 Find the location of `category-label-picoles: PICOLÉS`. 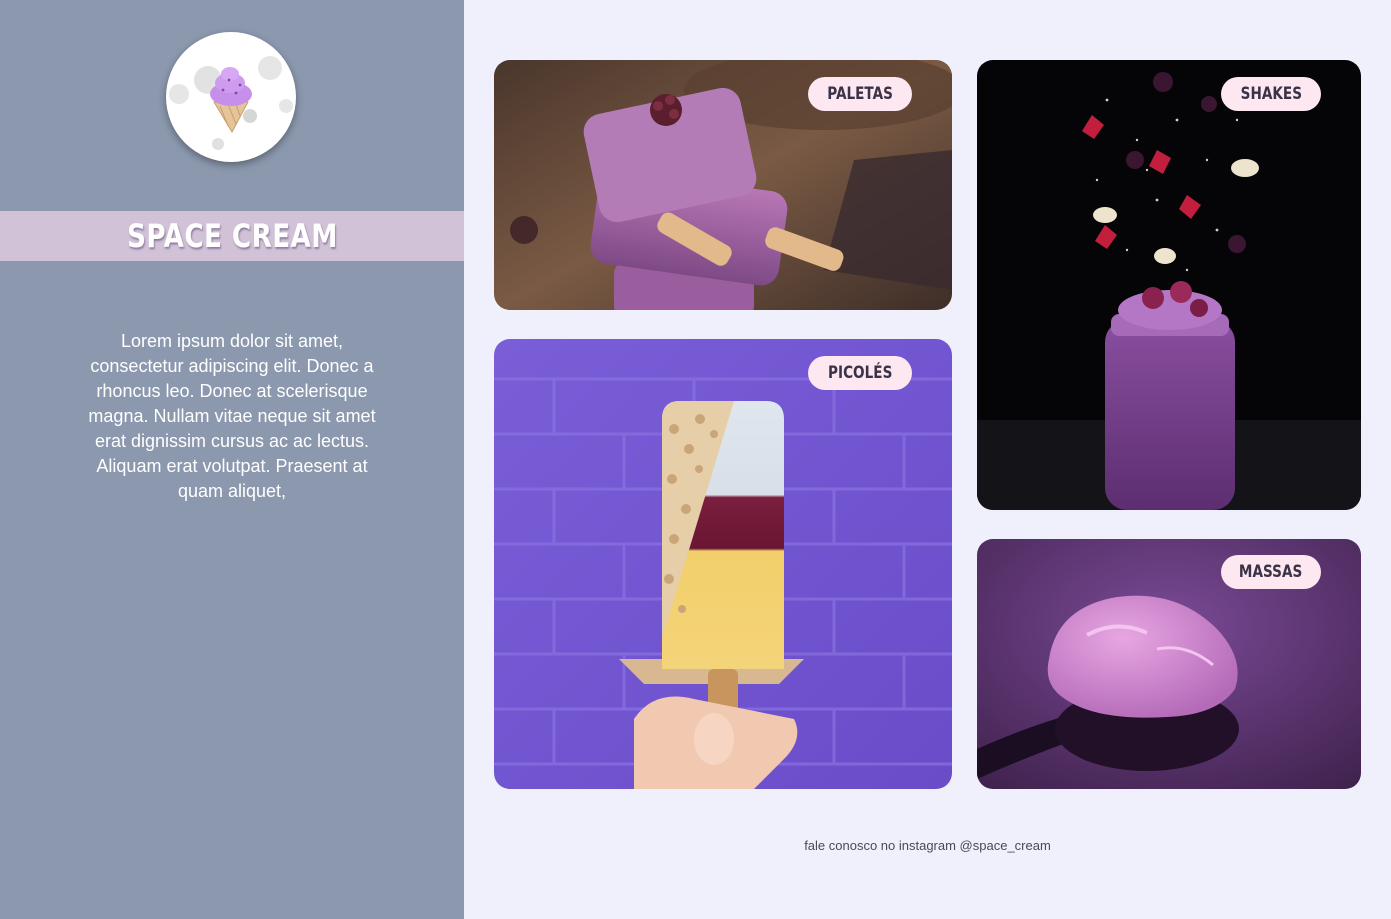

category-label-picoles: PICOLÉS is located at coordinates (860, 373).